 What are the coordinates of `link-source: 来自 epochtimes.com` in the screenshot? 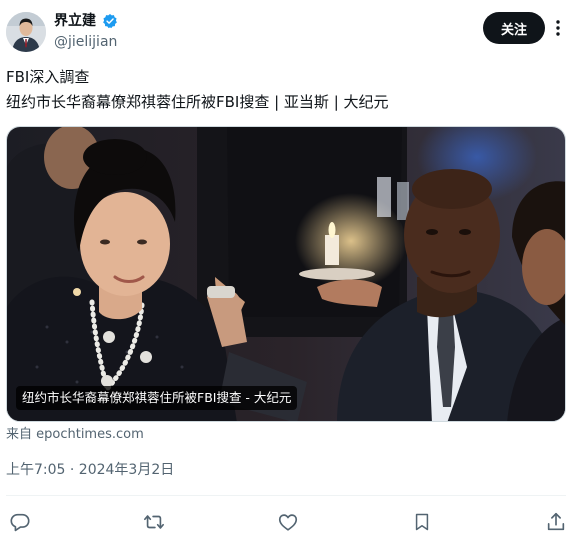 It's located at (75, 435).